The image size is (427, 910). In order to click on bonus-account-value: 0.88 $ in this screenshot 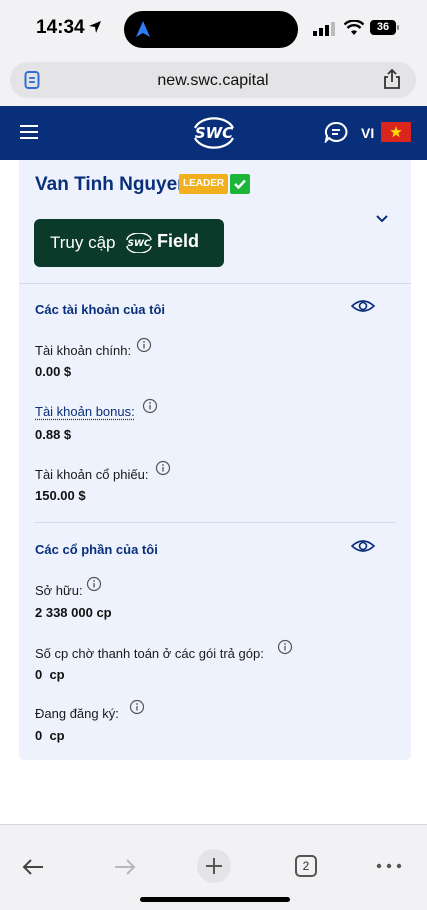, I will do `click(53, 434)`.